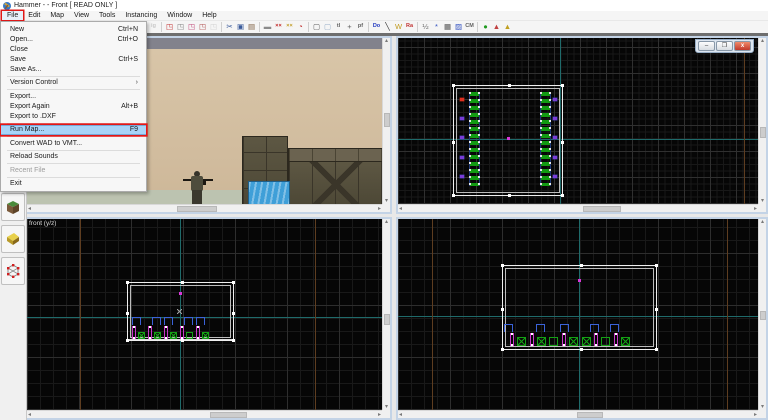 This screenshot has height=420, width=768. I want to click on menu-tools: Tools, so click(107, 15).